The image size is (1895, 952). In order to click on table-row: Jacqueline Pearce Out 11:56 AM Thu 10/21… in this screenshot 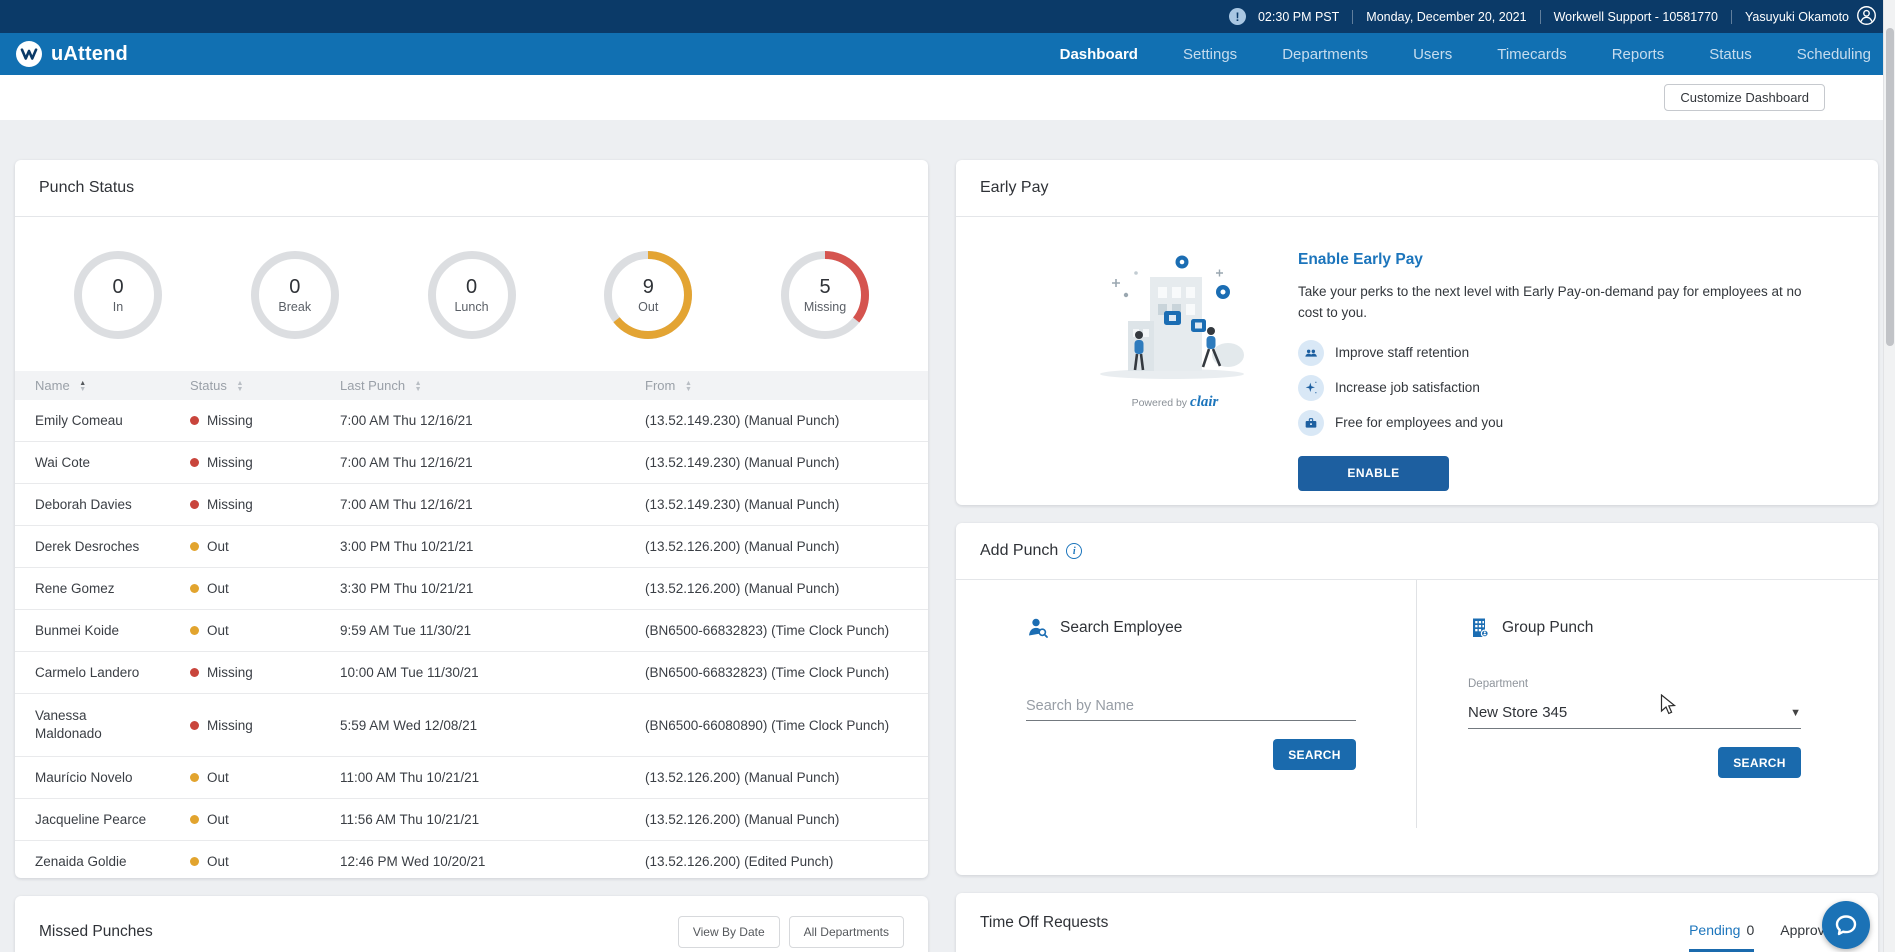, I will do `click(471, 819)`.